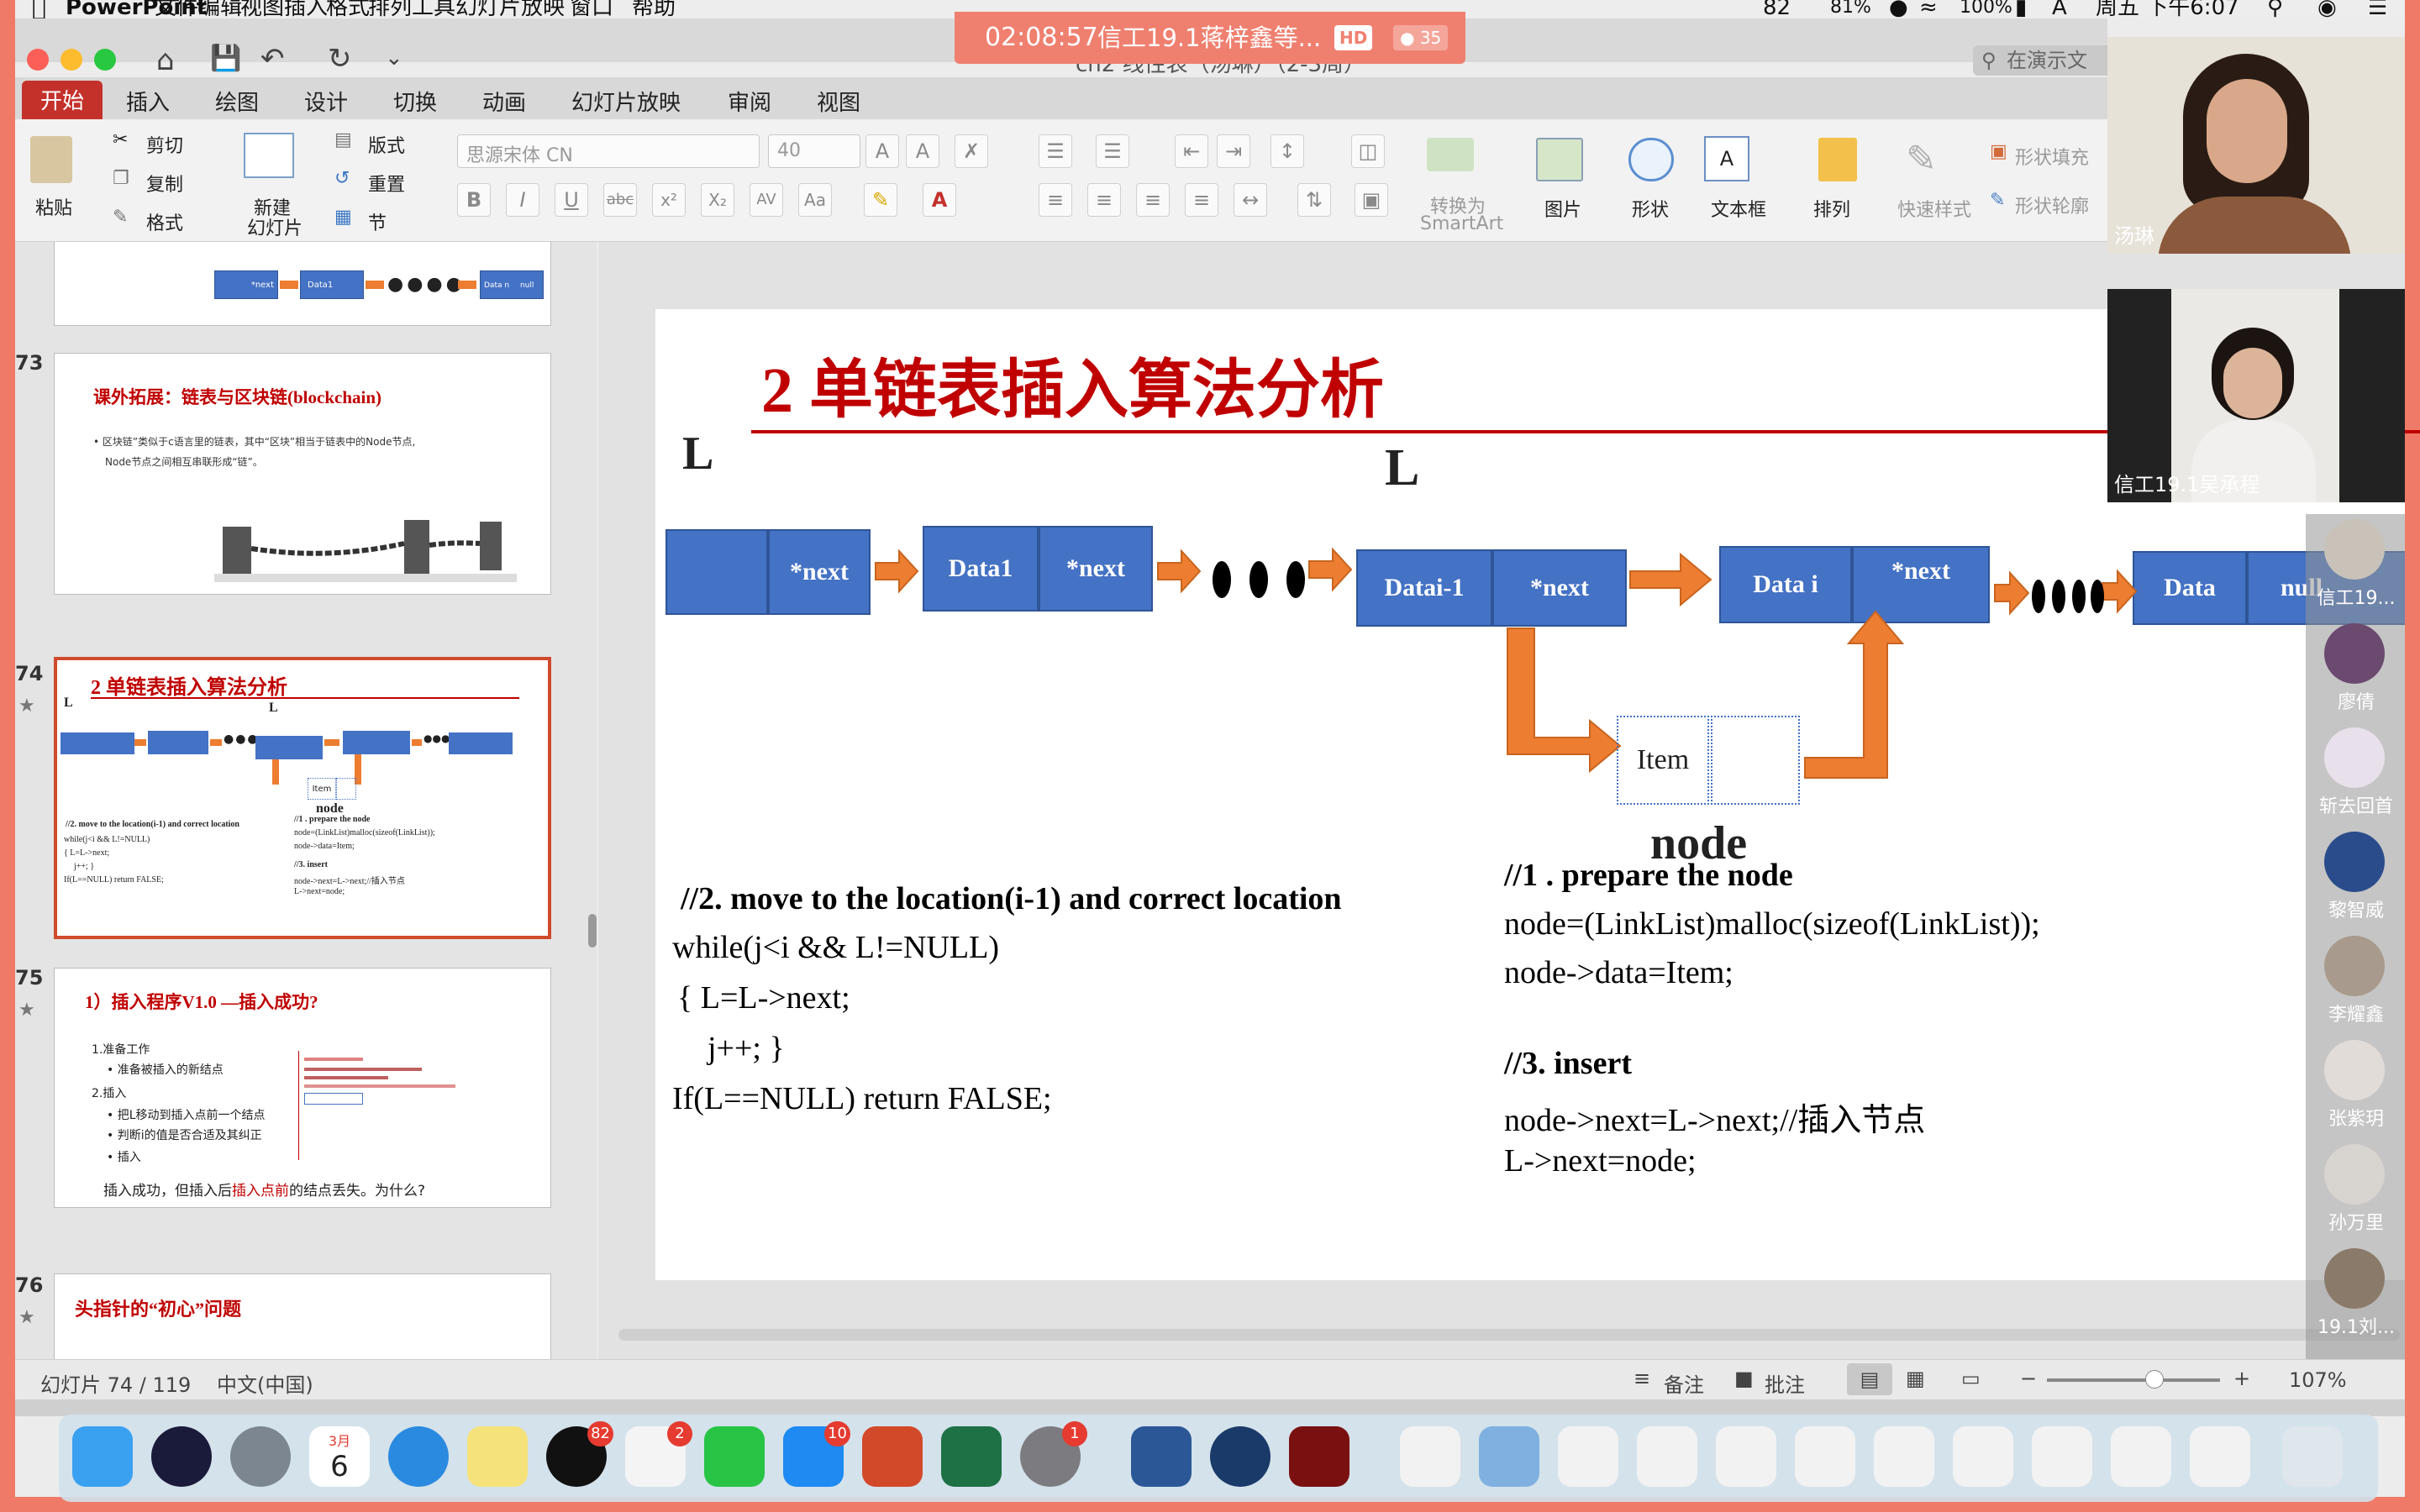  I want to click on increase-font-icon: A, so click(882, 151).